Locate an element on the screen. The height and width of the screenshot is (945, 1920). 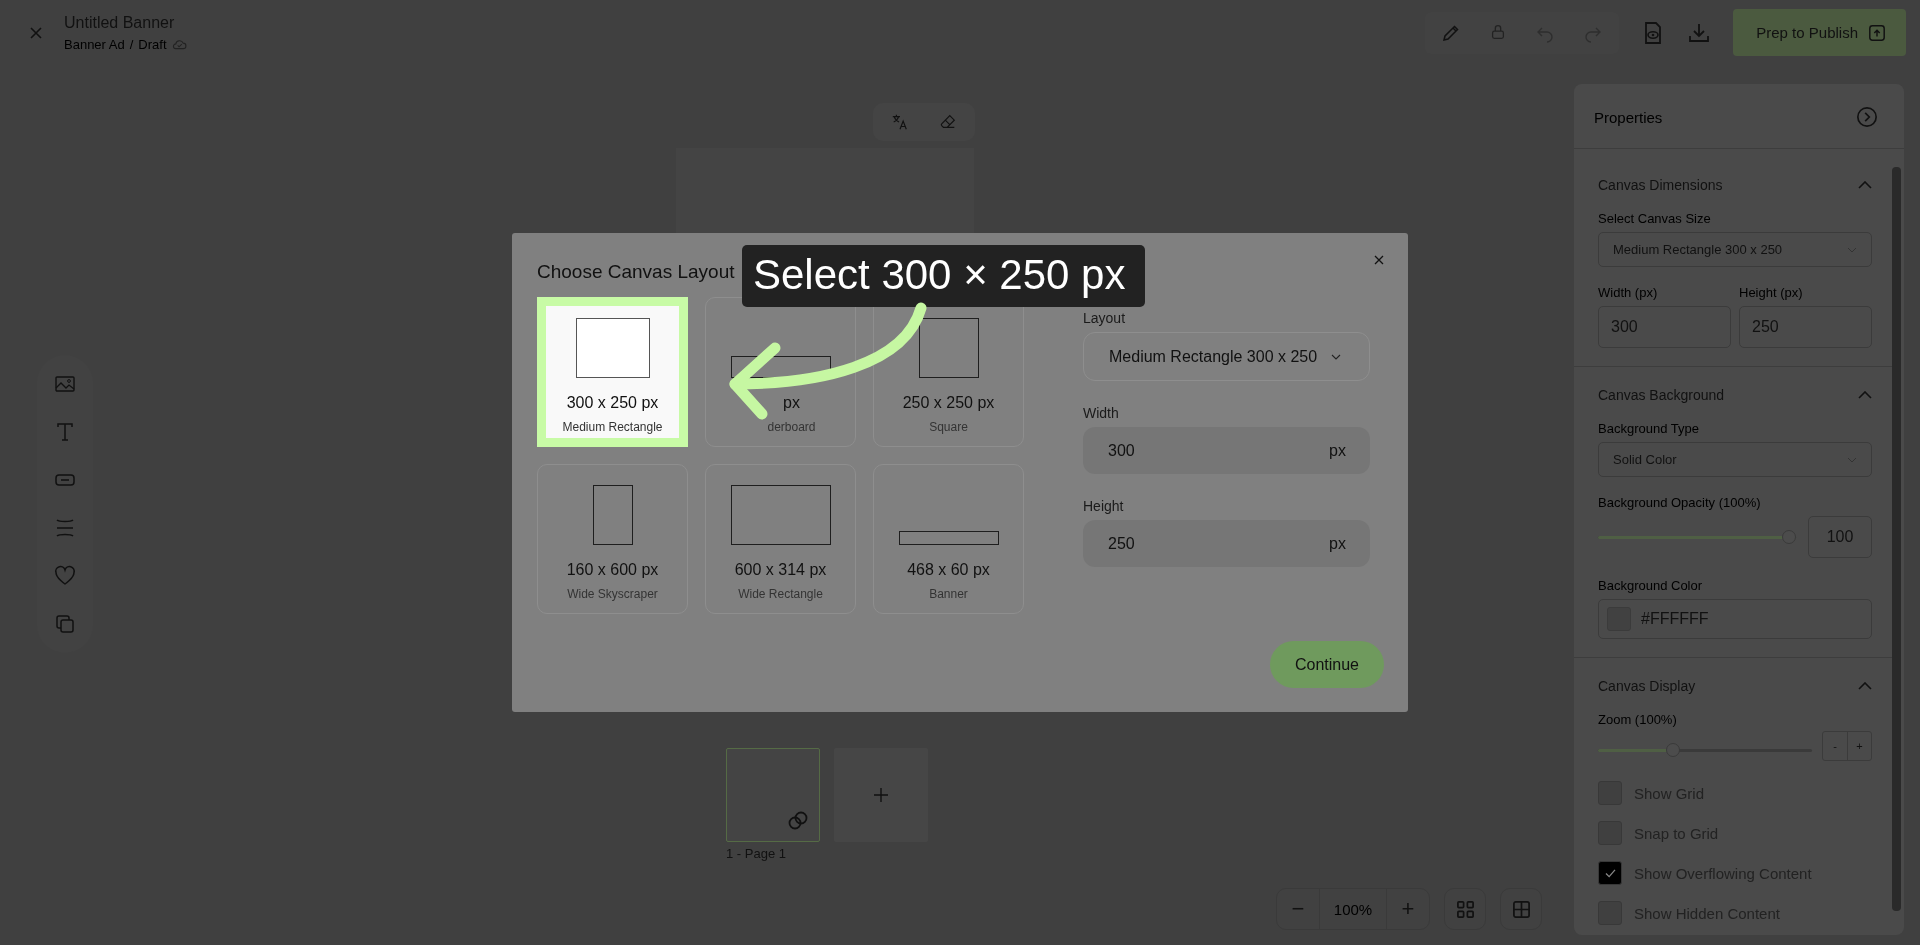
plus-icon is located at coordinates (881, 795).